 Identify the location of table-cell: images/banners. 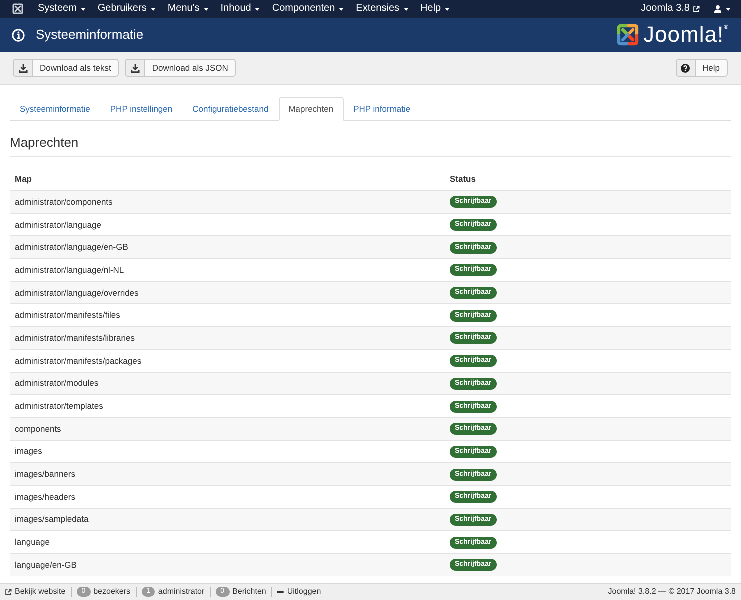
(227, 474).